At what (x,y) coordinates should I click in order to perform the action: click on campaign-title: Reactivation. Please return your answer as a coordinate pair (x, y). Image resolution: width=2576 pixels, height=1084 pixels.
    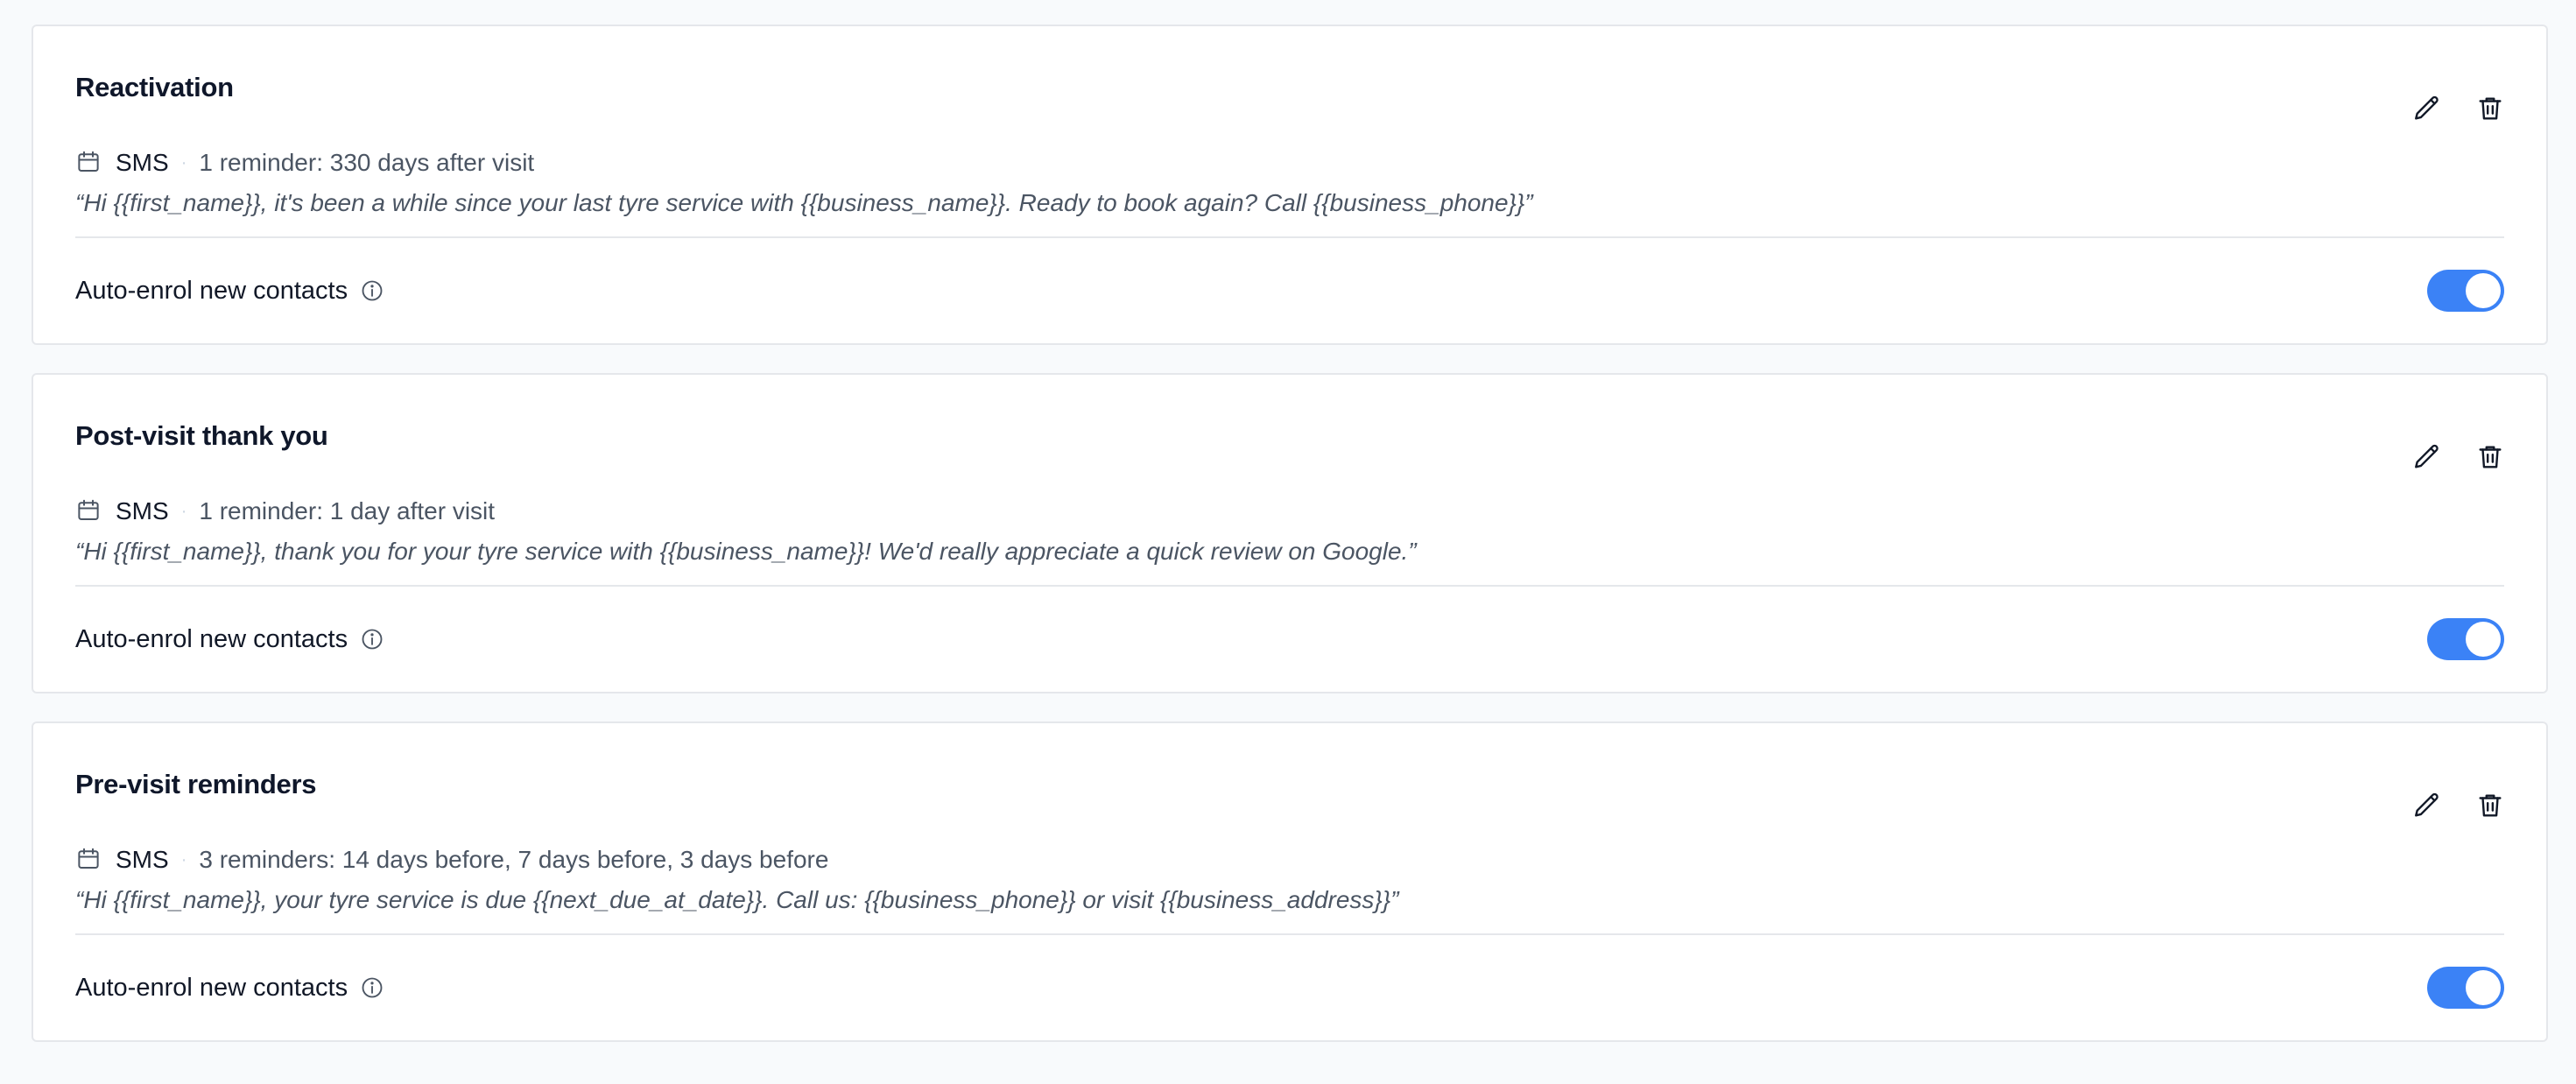
    Looking at the image, I should click on (154, 87).